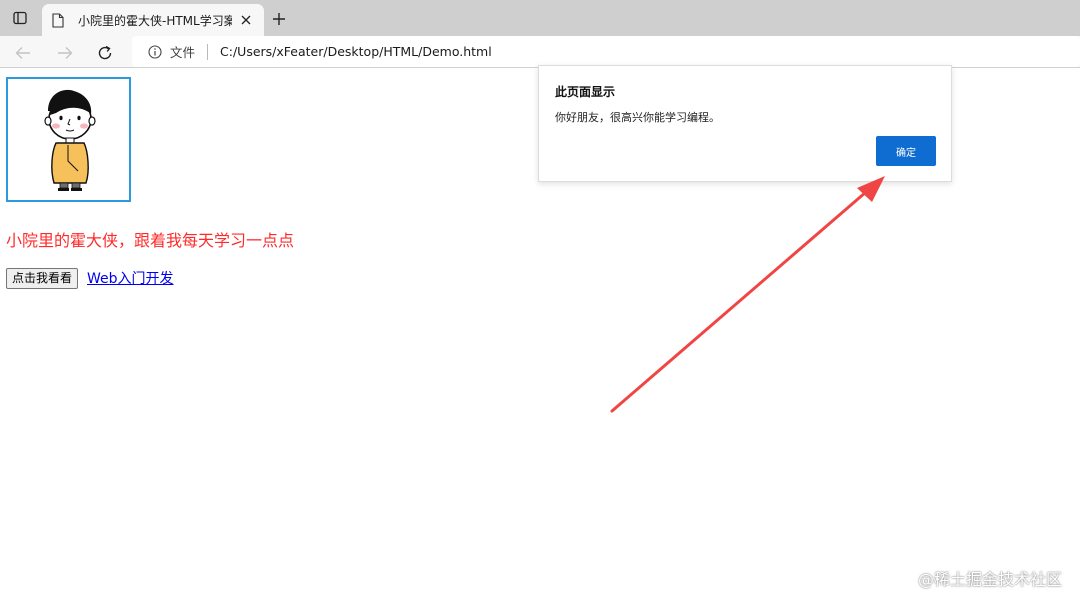  Describe the element at coordinates (20, 18) in the screenshot. I see `tab-actions-icon` at that location.